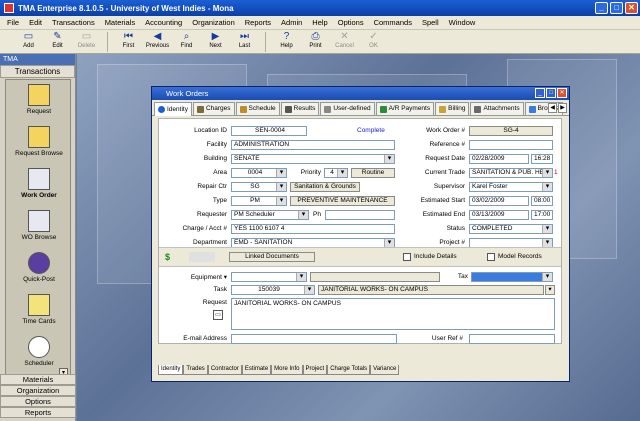 The image size is (640, 421). I want to click on menu-help: Help, so click(319, 22).